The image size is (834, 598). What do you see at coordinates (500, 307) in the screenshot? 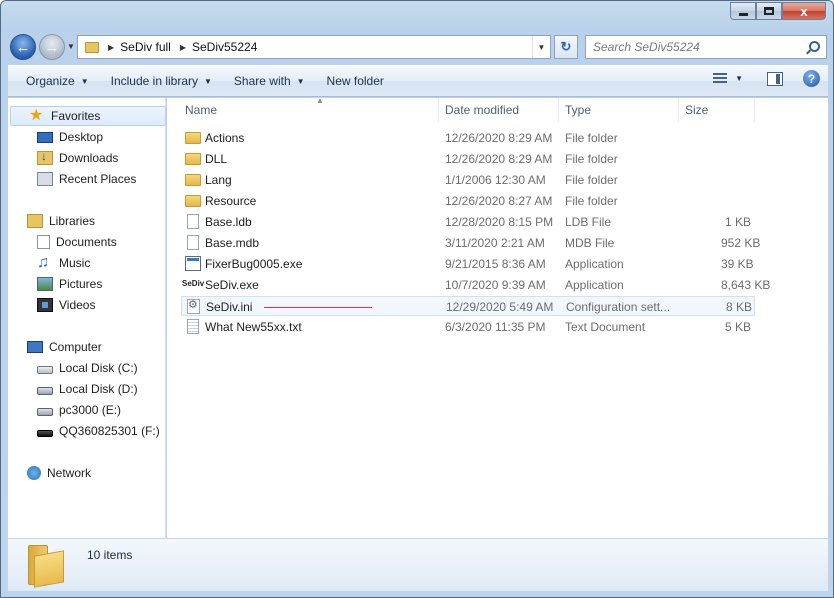
I see `file-date: 12/29/2020 5:49 AM` at bounding box center [500, 307].